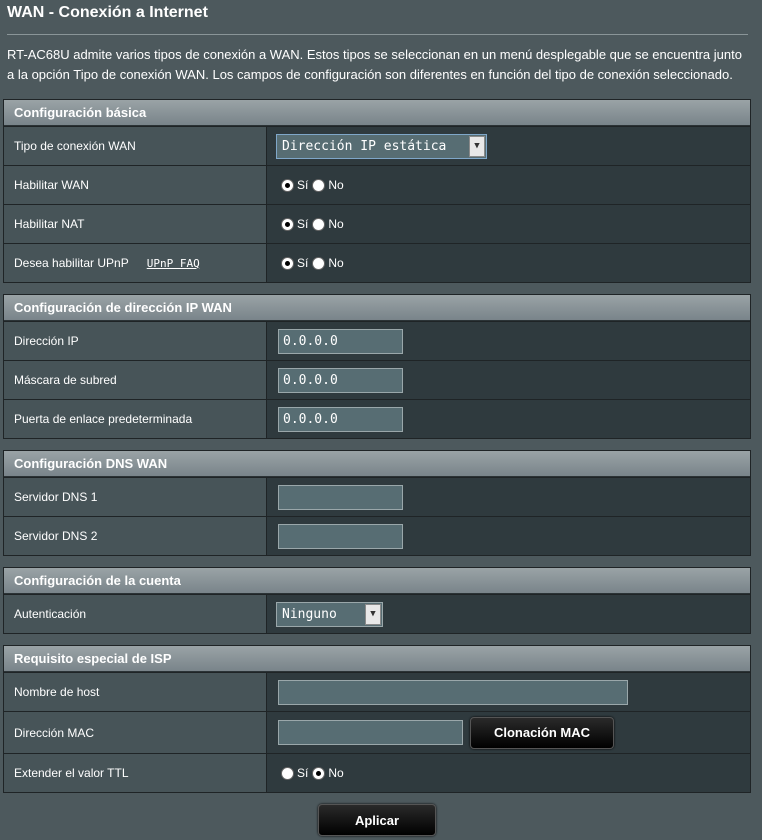 The image size is (762, 840). Describe the element at coordinates (377, 581) in the screenshot. I see `section-header: Configuración de la cuenta` at that location.